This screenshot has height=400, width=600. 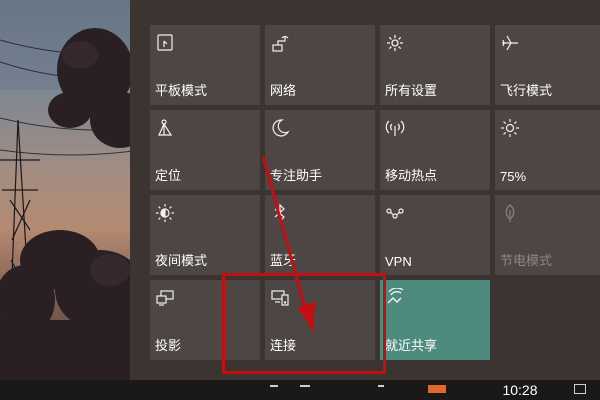 What do you see at coordinates (510, 128) in the screenshot?
I see `brightness-icon` at bounding box center [510, 128].